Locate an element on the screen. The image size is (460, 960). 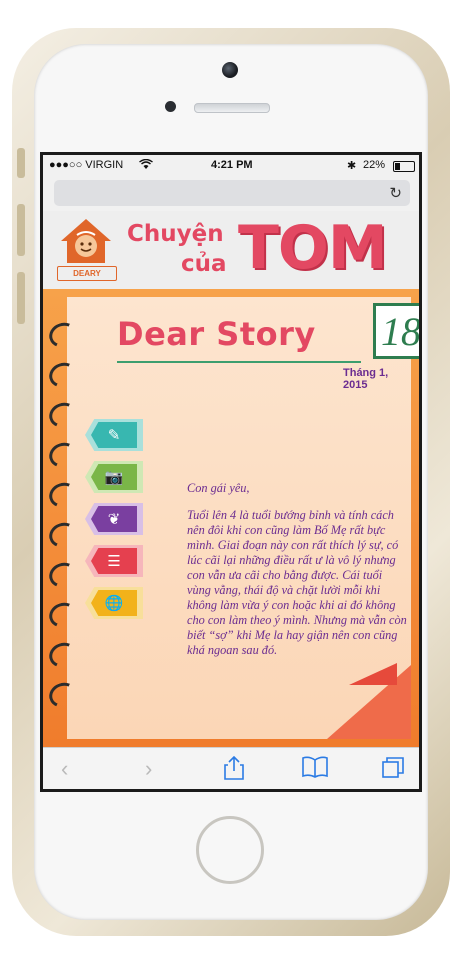
deary-logo: DEARY is located at coordinates (86, 249).